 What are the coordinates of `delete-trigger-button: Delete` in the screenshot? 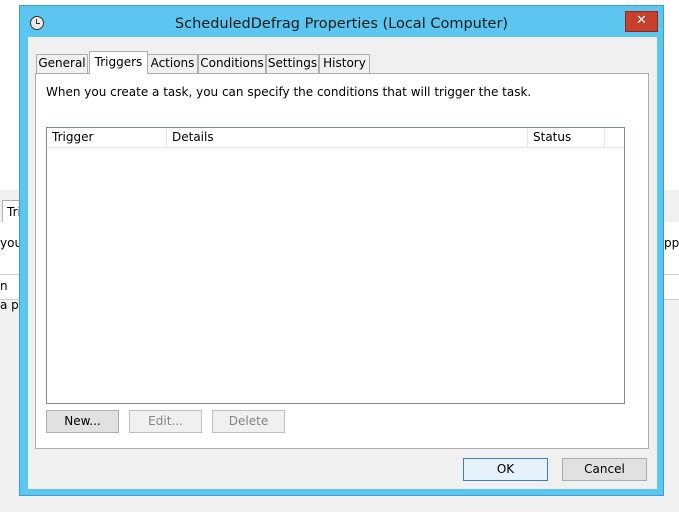 It's located at (248, 421).